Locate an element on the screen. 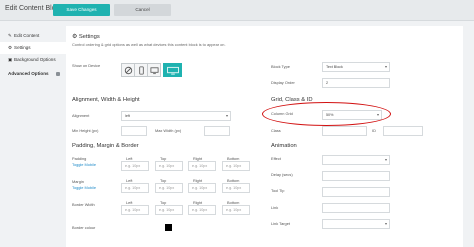 The width and height of the screenshot is (474, 247). block-type-label: Block Type is located at coordinates (280, 66).